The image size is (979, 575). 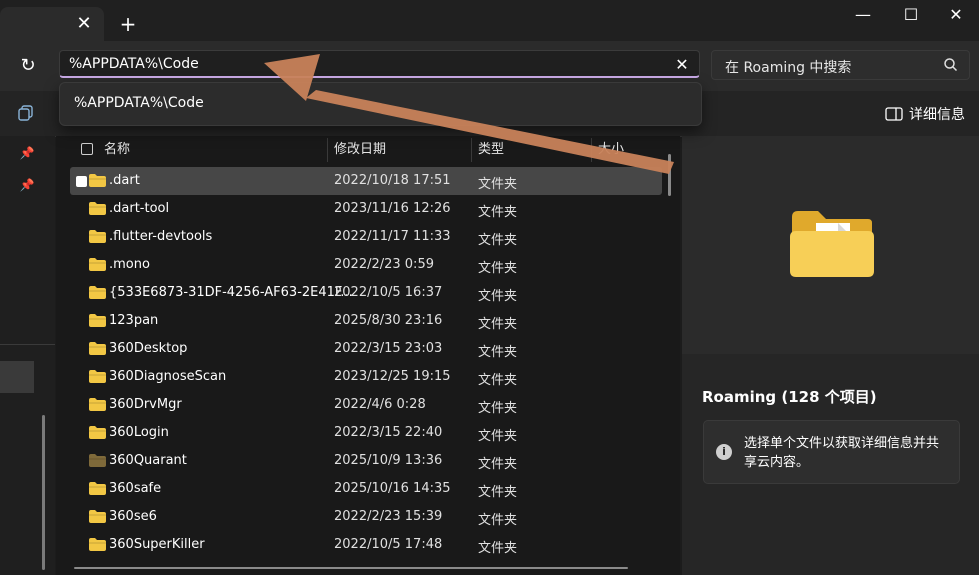 What do you see at coordinates (134, 320) in the screenshot?
I see `file-name: 123pan` at bounding box center [134, 320].